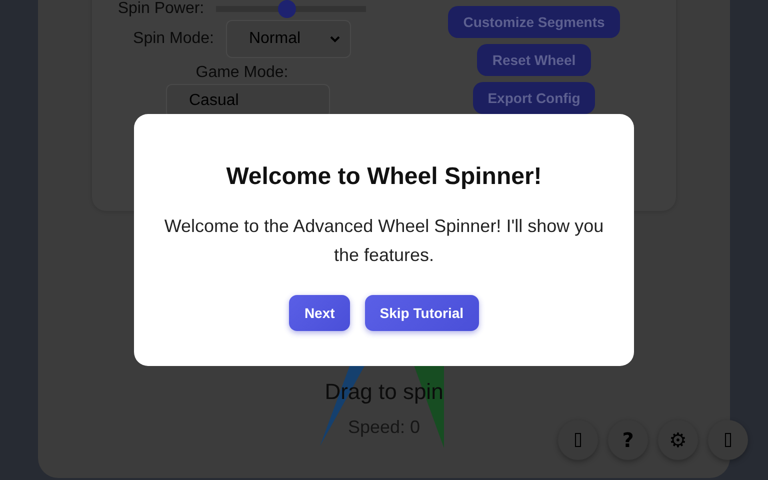  Describe the element at coordinates (335, 39) in the screenshot. I see `chevron-icon` at that location.